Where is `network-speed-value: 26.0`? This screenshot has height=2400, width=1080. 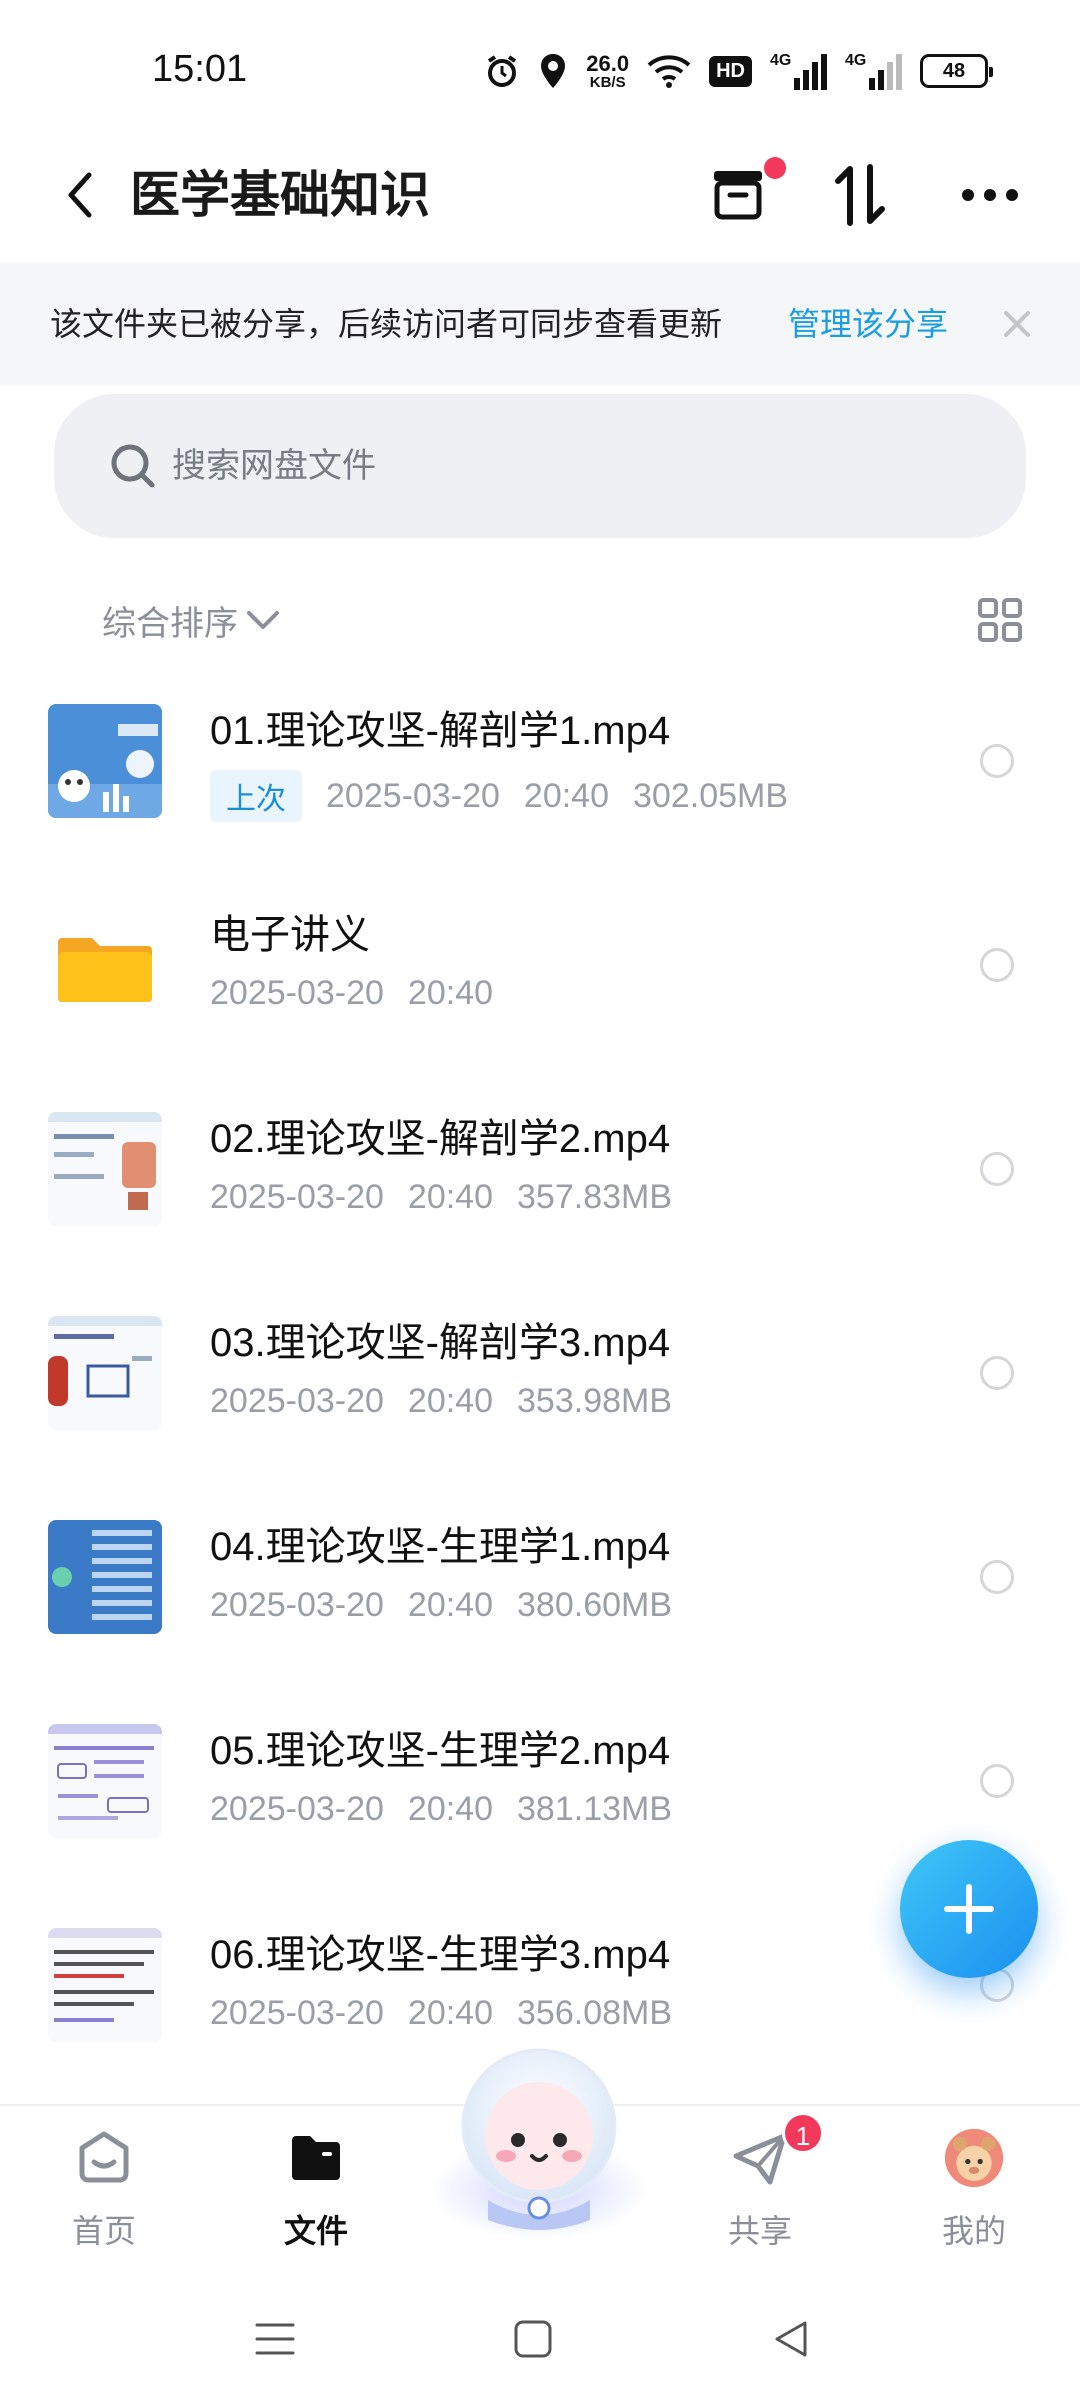
network-speed-value: 26.0 is located at coordinates (608, 63).